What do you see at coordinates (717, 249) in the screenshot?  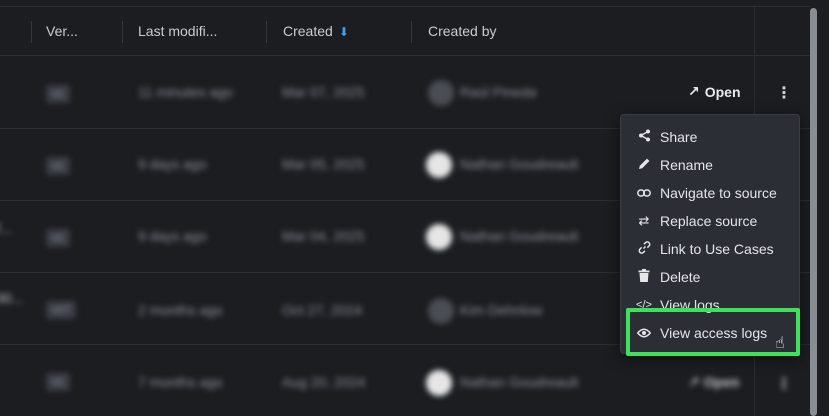 I see `menu-item-label: Link to Use Cases` at bounding box center [717, 249].